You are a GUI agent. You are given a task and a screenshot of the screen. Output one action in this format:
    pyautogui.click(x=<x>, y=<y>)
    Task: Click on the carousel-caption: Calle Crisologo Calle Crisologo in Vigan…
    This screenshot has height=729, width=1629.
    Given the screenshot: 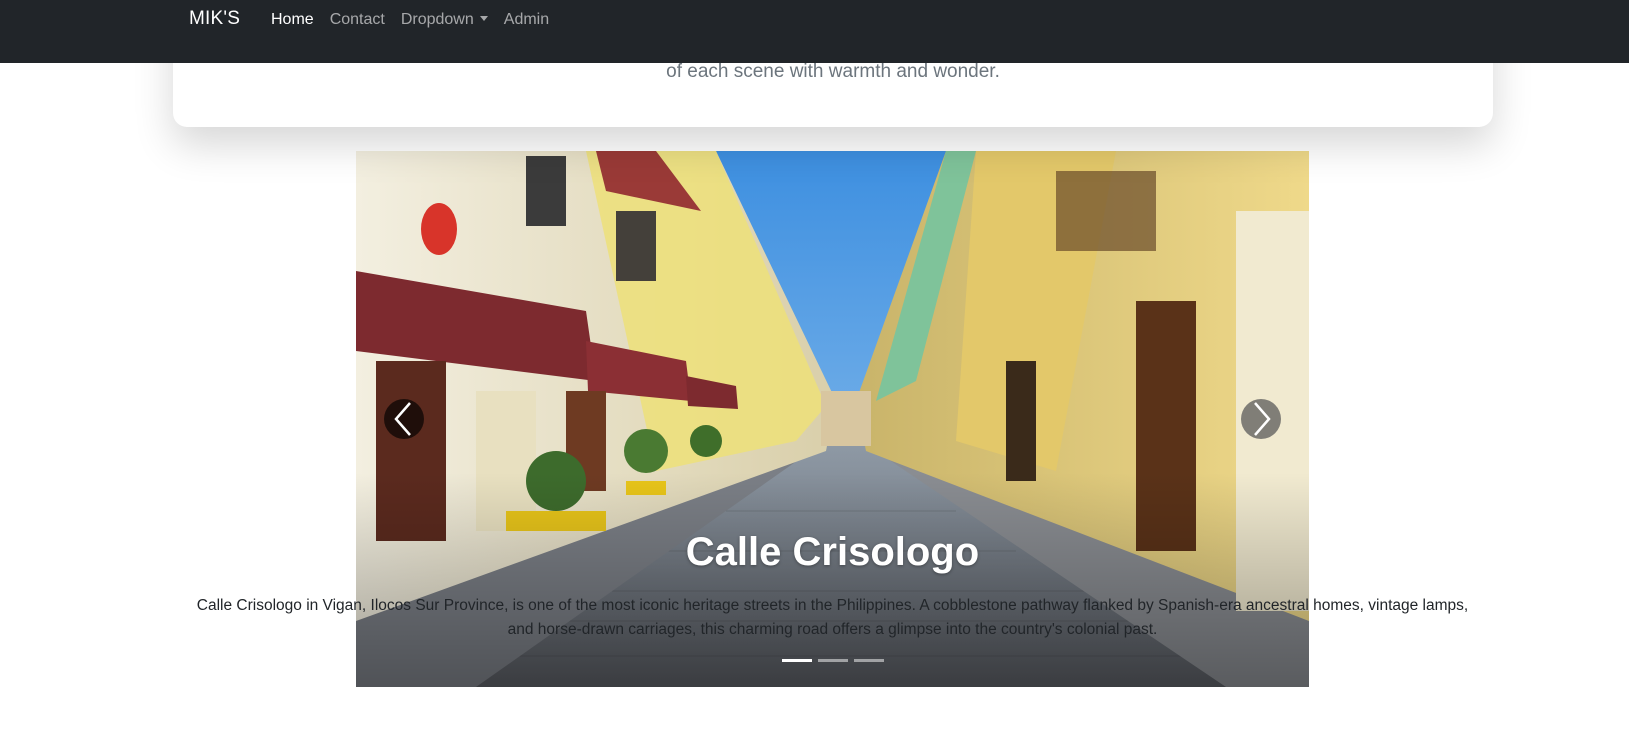 What is the action you would take?
    pyautogui.click(x=832, y=585)
    